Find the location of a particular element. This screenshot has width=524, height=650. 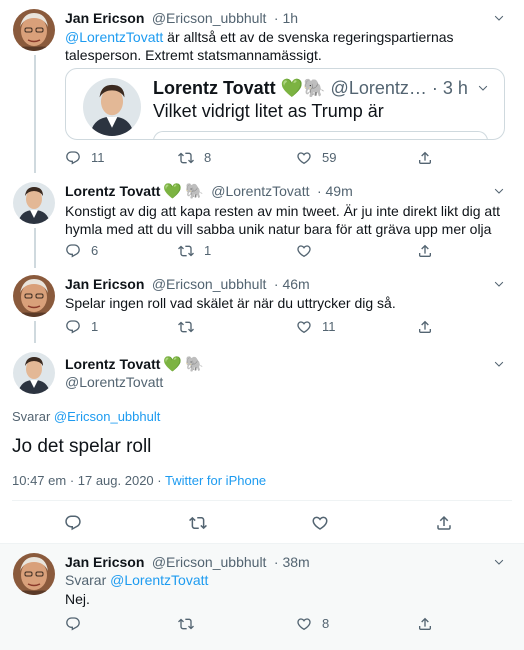

client-link: Twitter for iPhone is located at coordinates (215, 480).